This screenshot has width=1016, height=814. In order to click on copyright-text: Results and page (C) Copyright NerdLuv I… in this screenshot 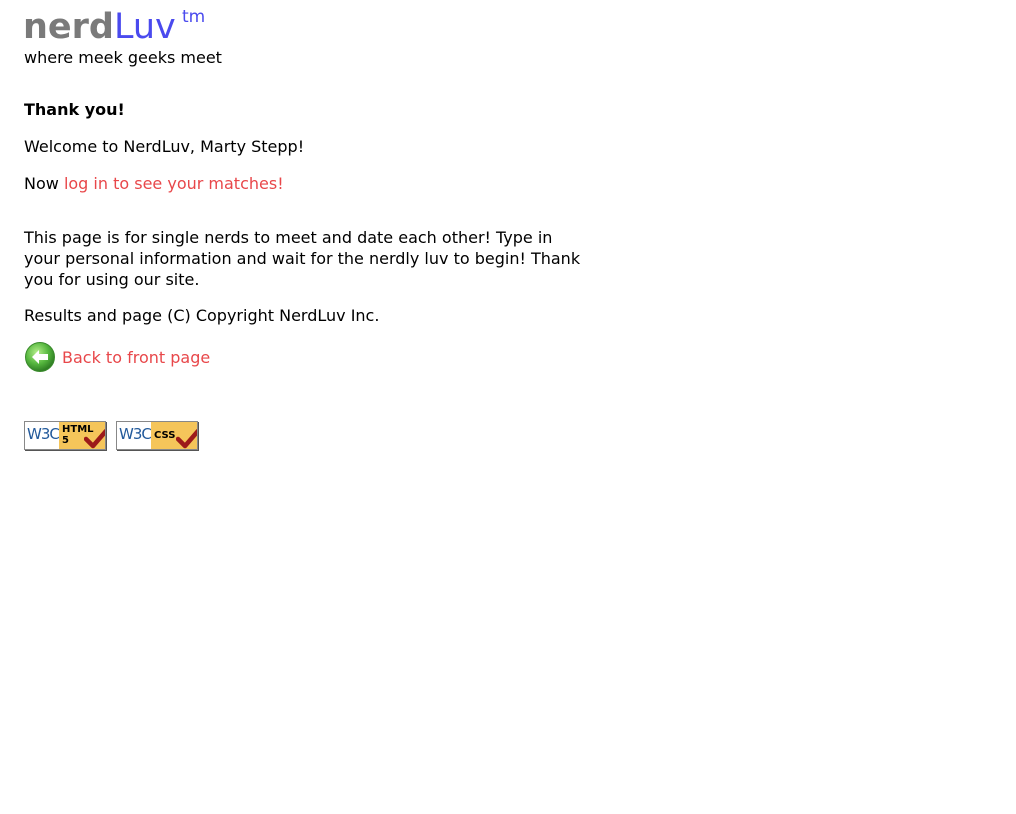, I will do `click(202, 315)`.